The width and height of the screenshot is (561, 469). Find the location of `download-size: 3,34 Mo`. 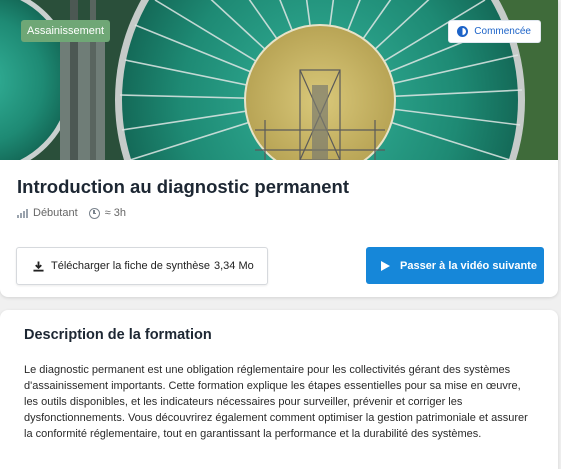

download-size: 3,34 Mo is located at coordinates (233, 266).